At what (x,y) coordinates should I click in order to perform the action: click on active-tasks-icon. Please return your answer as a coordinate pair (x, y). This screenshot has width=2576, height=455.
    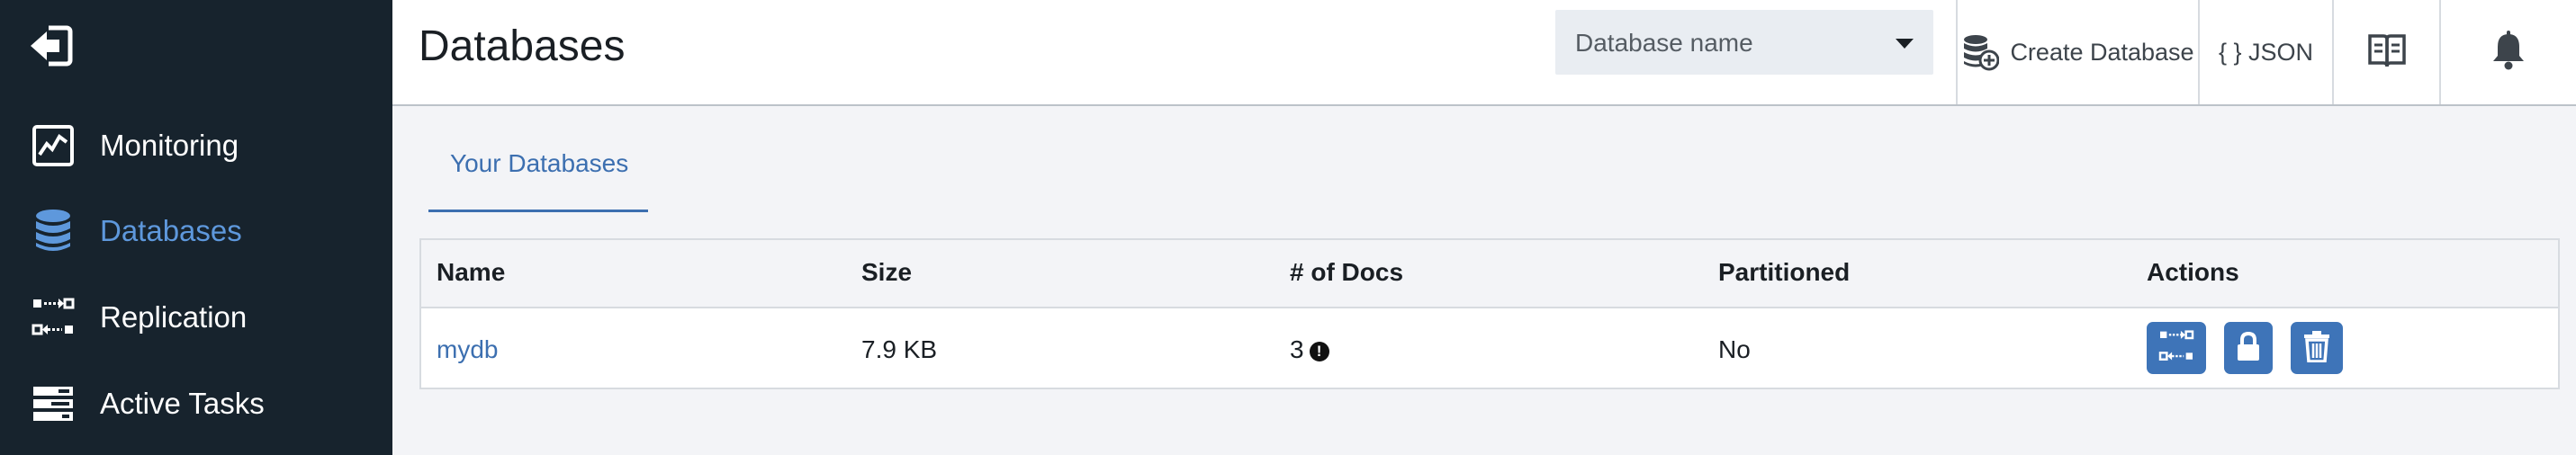
    Looking at the image, I should click on (53, 404).